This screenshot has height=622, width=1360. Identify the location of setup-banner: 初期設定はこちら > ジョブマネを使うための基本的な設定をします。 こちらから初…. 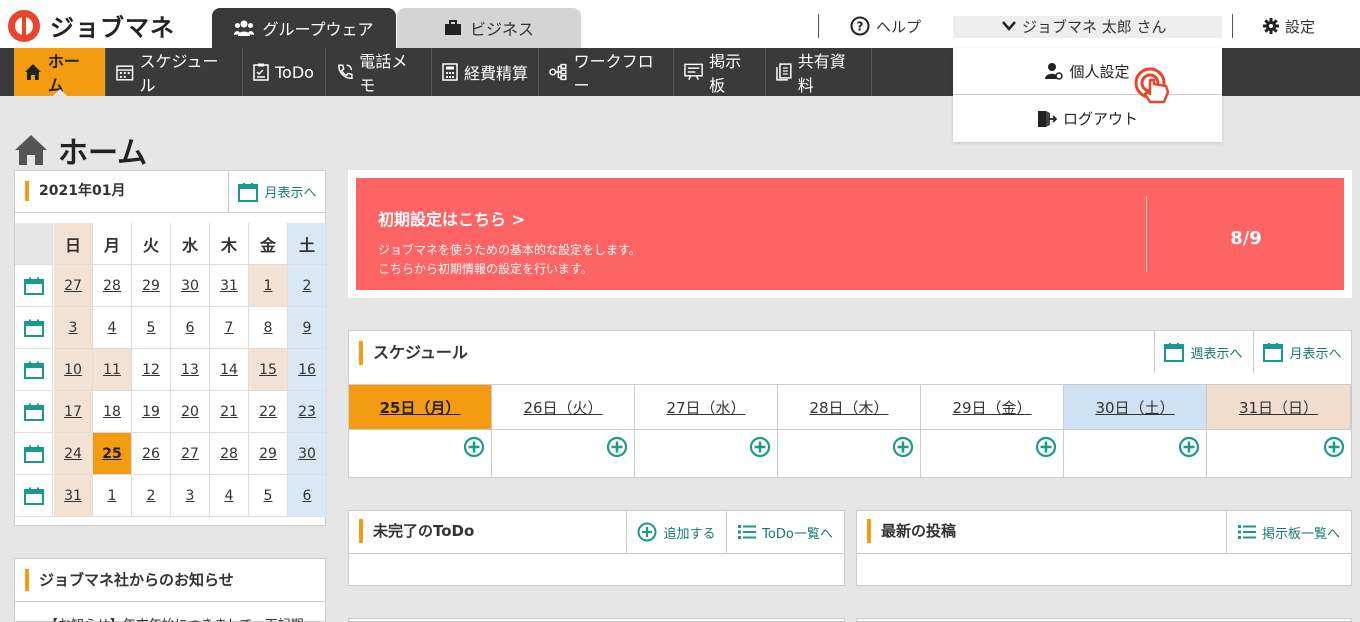
(850, 234).